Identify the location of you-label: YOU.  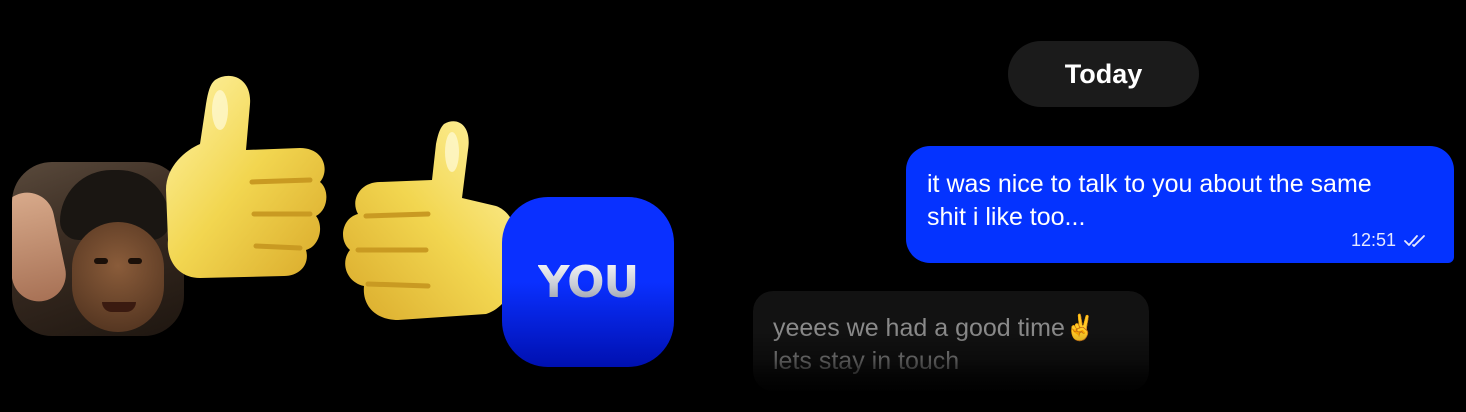
(588, 282).